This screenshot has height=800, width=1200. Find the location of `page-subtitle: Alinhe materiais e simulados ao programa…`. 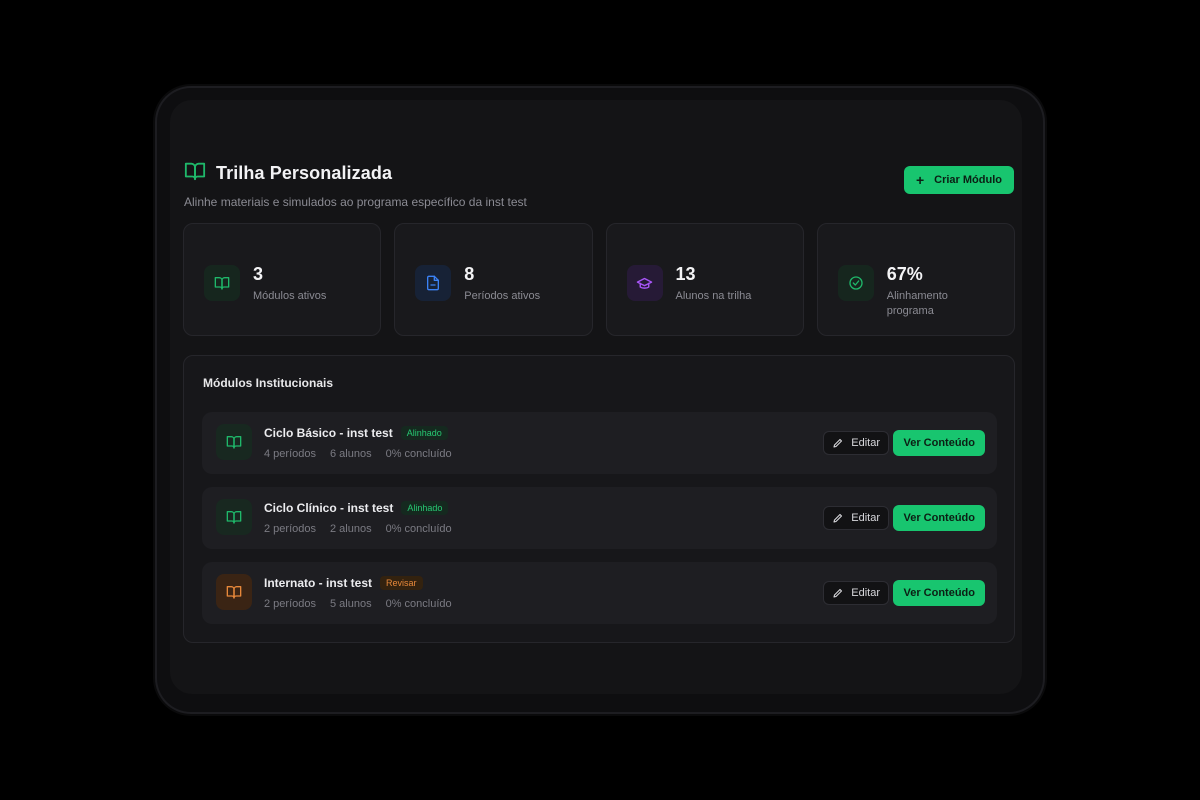

page-subtitle: Alinhe materiais e simulados ao programa… is located at coordinates (355, 202).